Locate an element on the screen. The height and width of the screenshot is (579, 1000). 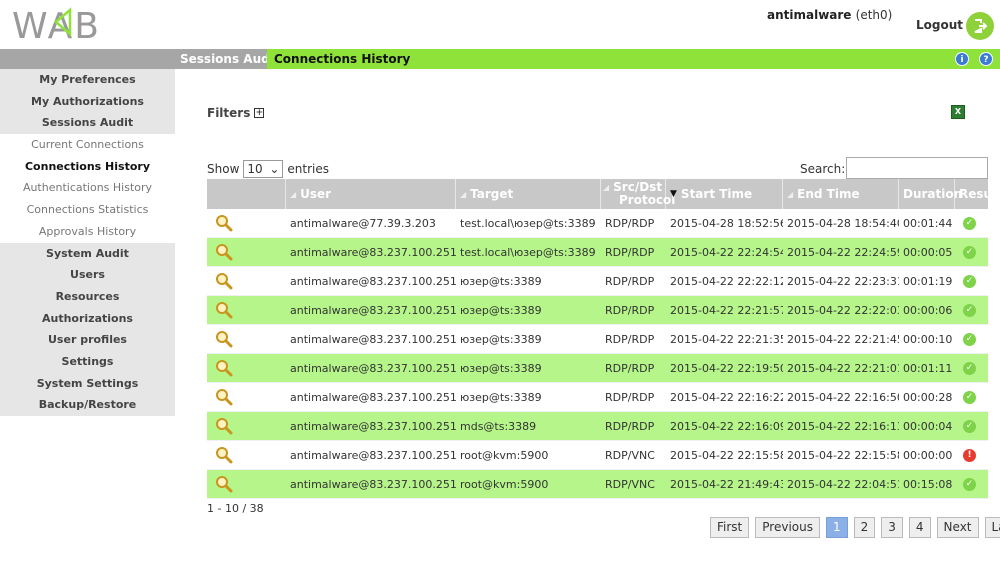
cell-end-time: 2015-04-22 22:16:50 is located at coordinates (843, 397).